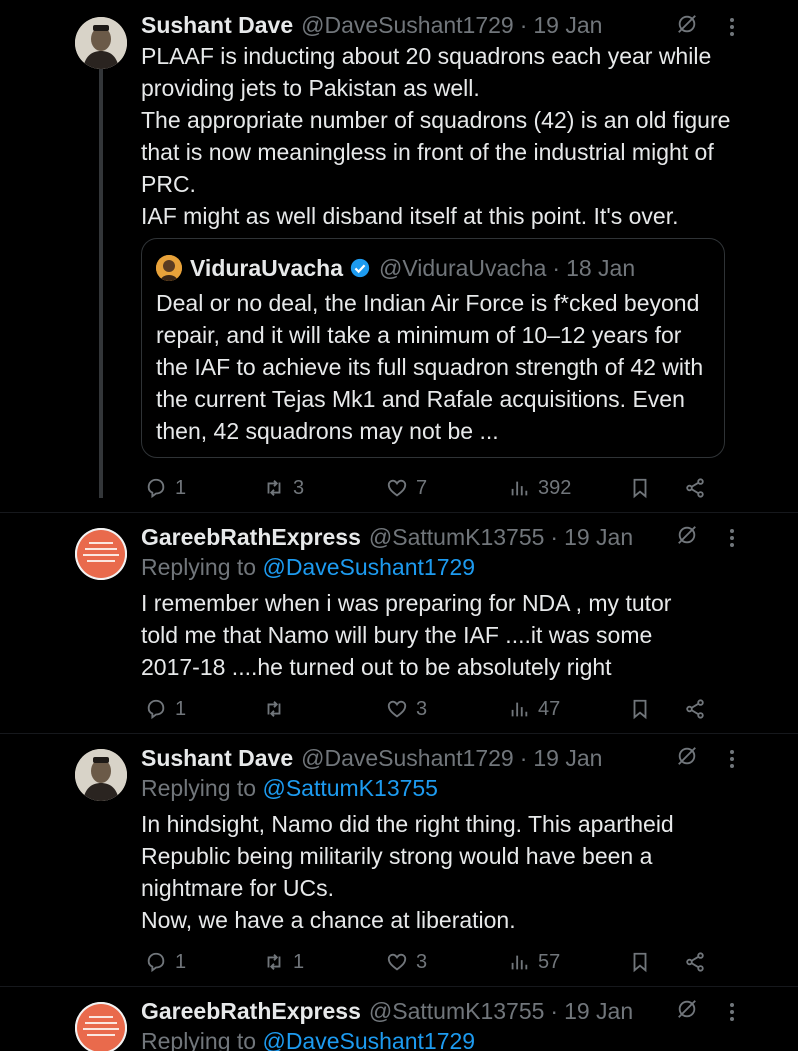 This screenshot has width=798, height=1051. I want to click on repost-button: 3, so click(283, 488).